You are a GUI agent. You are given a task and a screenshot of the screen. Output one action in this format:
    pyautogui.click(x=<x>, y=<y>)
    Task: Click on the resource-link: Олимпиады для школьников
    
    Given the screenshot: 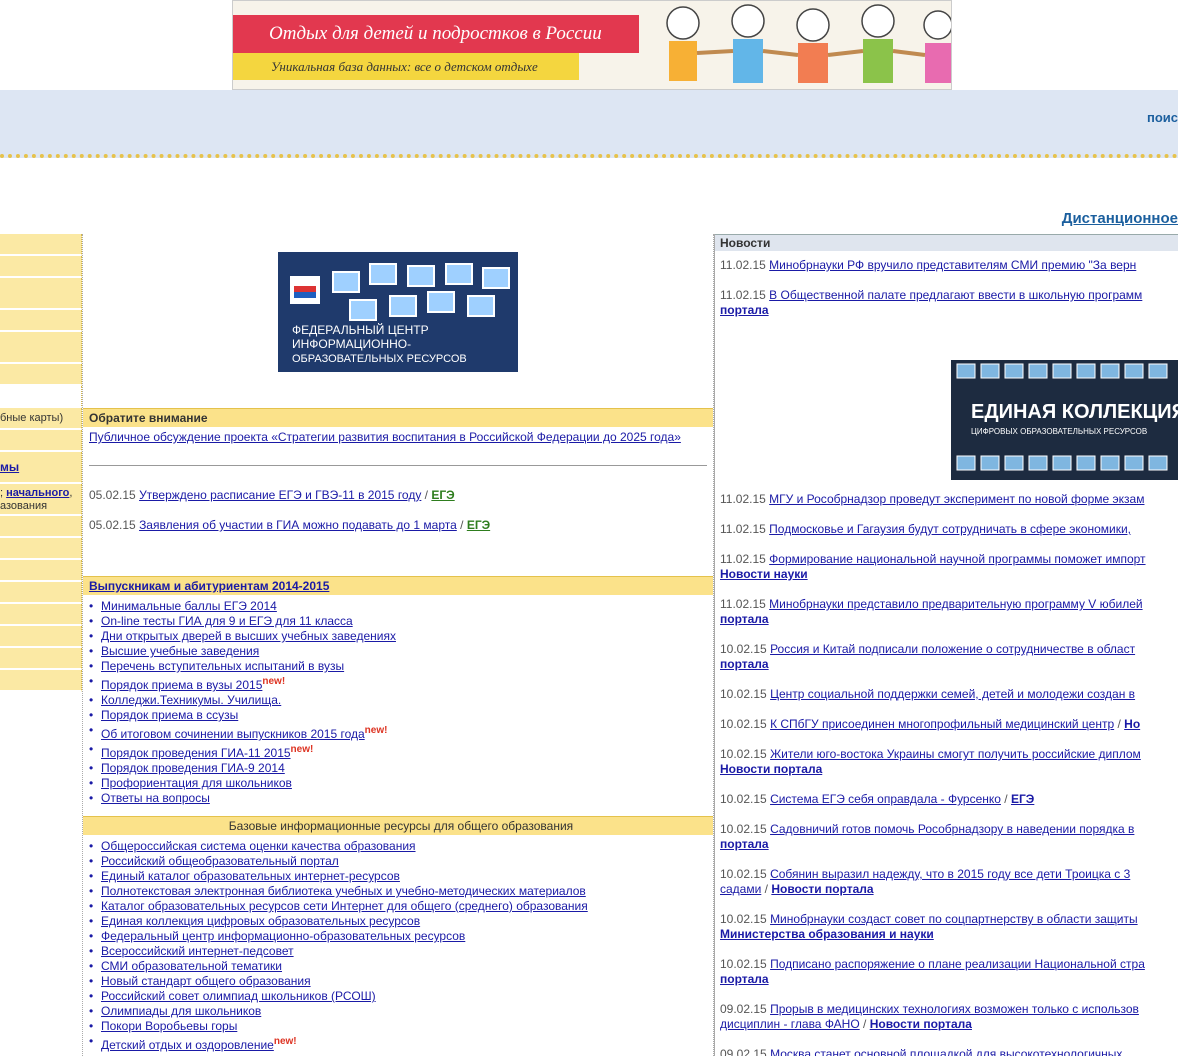 What is the action you would take?
    pyautogui.click(x=181, y=1011)
    